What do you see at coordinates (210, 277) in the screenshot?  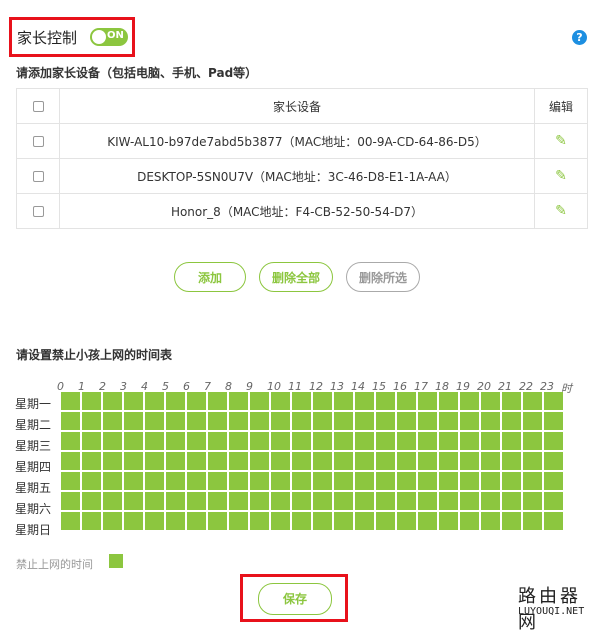 I see `add-button: 添加` at bounding box center [210, 277].